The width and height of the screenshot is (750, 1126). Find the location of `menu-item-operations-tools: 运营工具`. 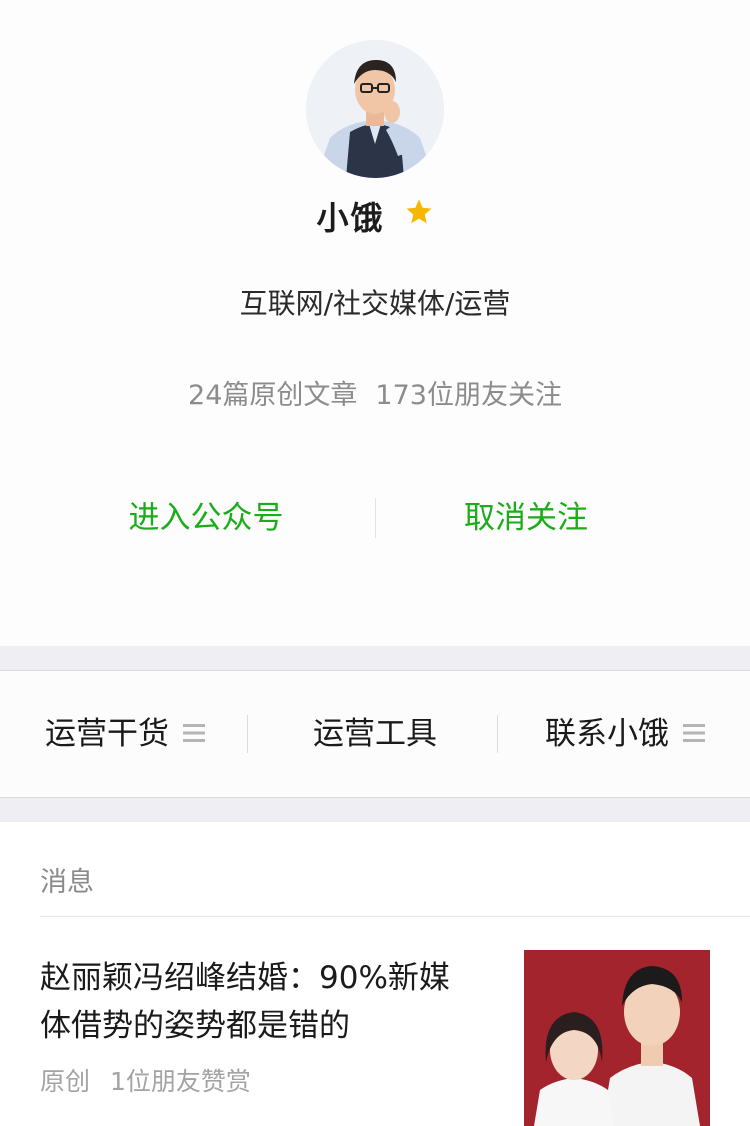

menu-item-operations-tools: 运营工具 is located at coordinates (375, 734).